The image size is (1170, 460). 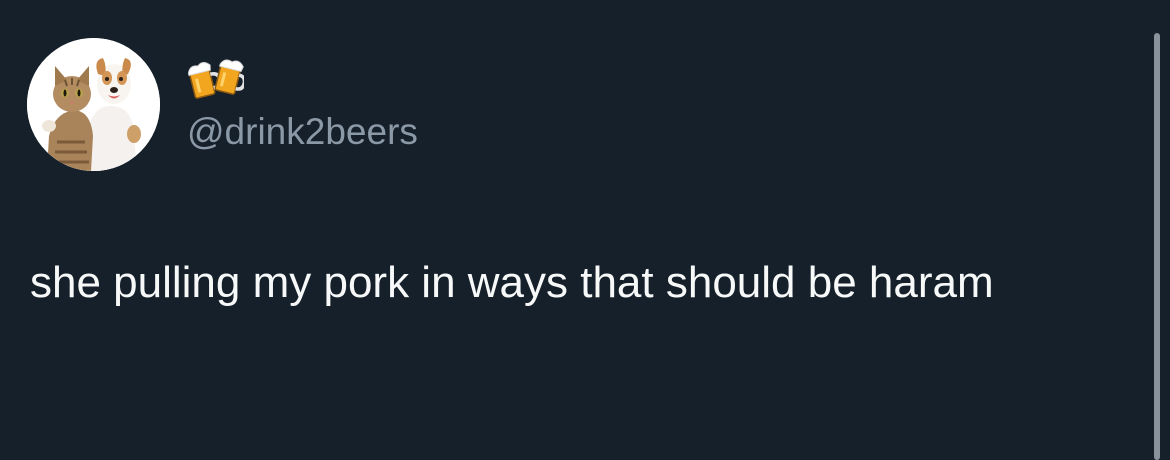 I want to click on scrollbar-track, so click(x=1160, y=230).